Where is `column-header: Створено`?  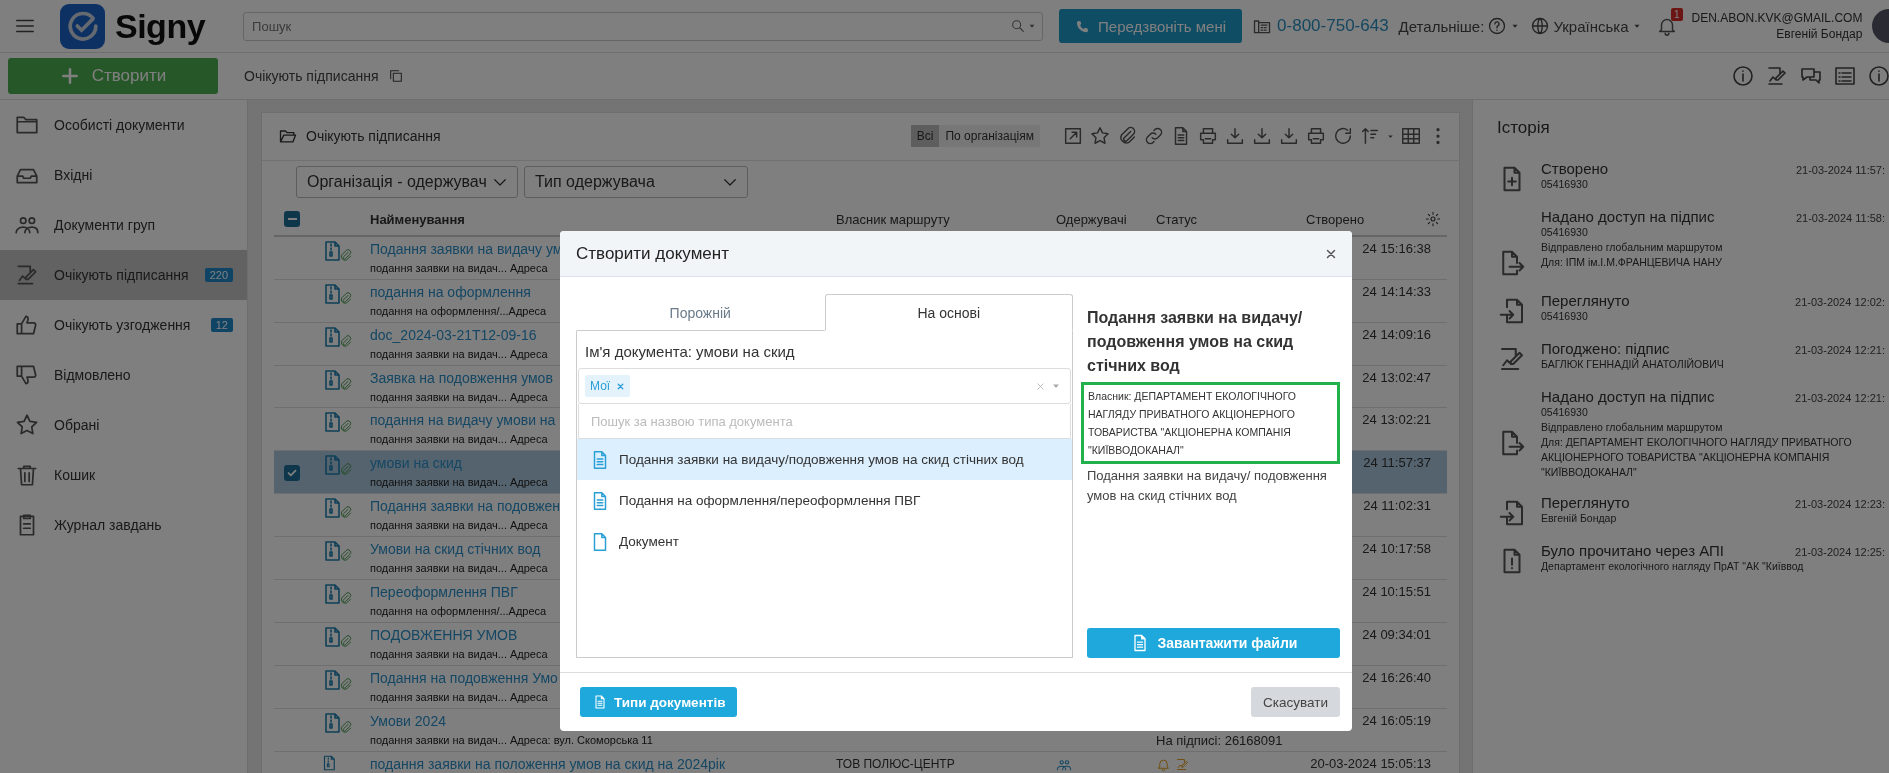 column-header: Створено is located at coordinates (1335, 219).